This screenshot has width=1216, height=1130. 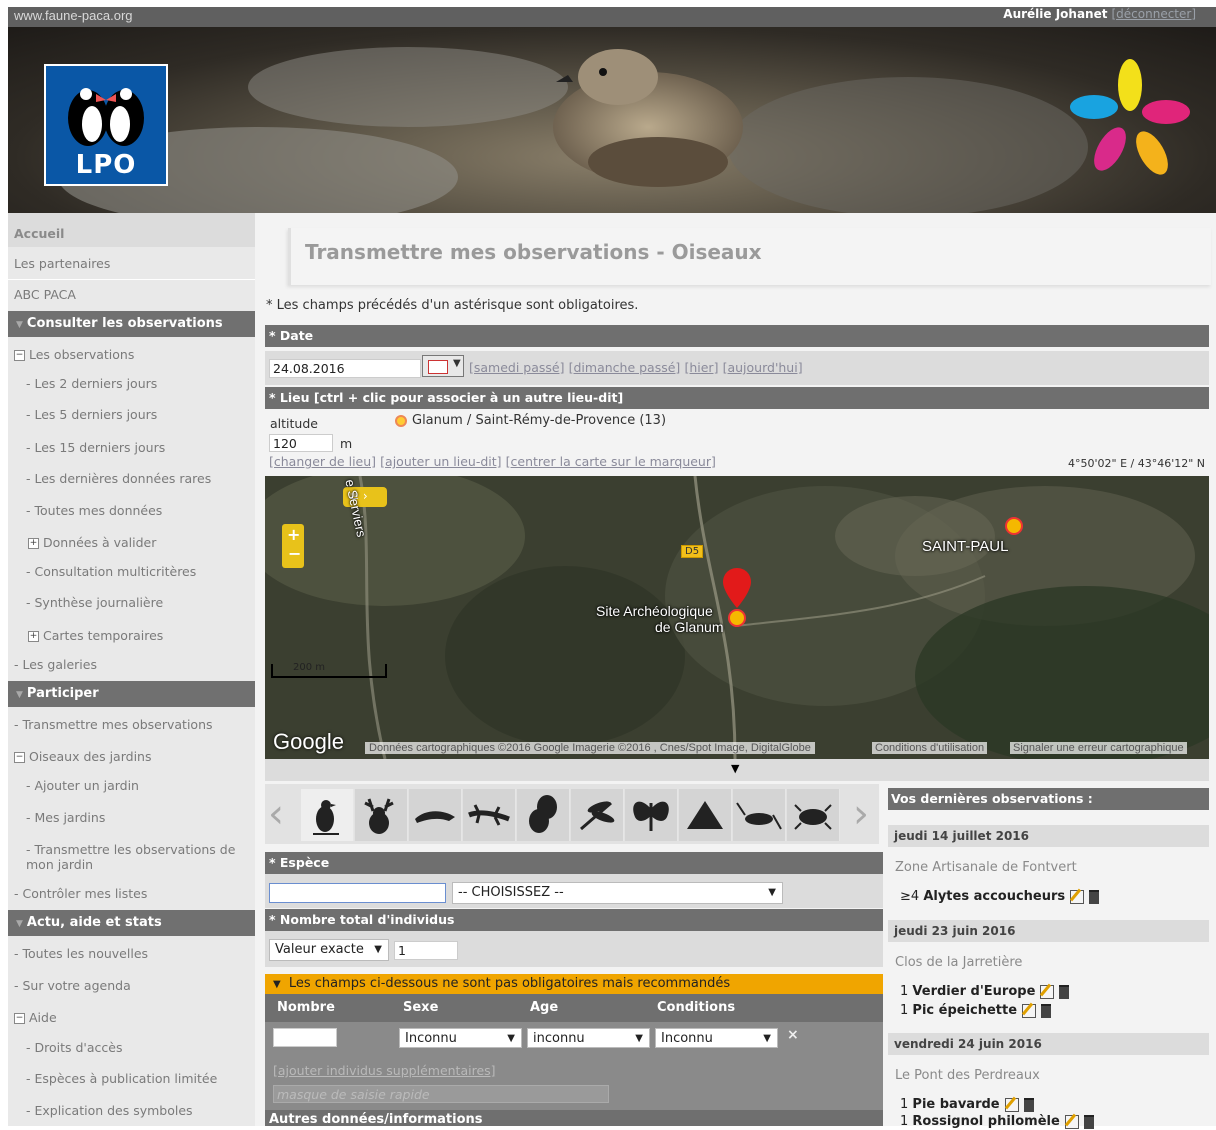 What do you see at coordinates (301, 443) in the screenshot?
I see `altitude-input: 120` at bounding box center [301, 443].